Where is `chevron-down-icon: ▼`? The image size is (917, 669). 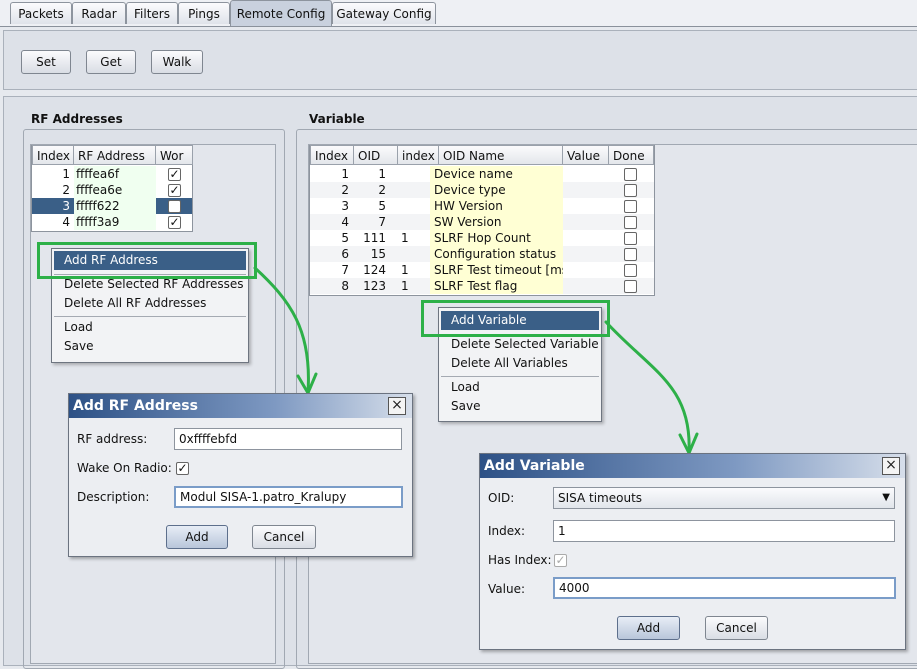
chevron-down-icon: ▼ is located at coordinates (886, 497).